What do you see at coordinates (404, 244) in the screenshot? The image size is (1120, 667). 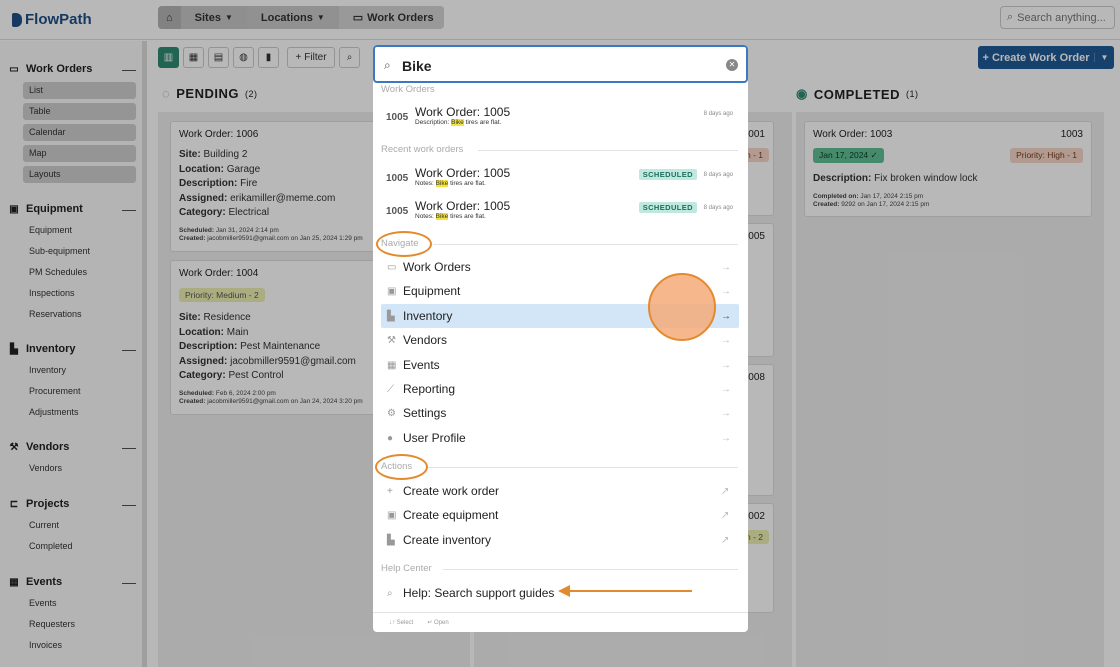 I see `annotation-ring-navigate` at bounding box center [404, 244].